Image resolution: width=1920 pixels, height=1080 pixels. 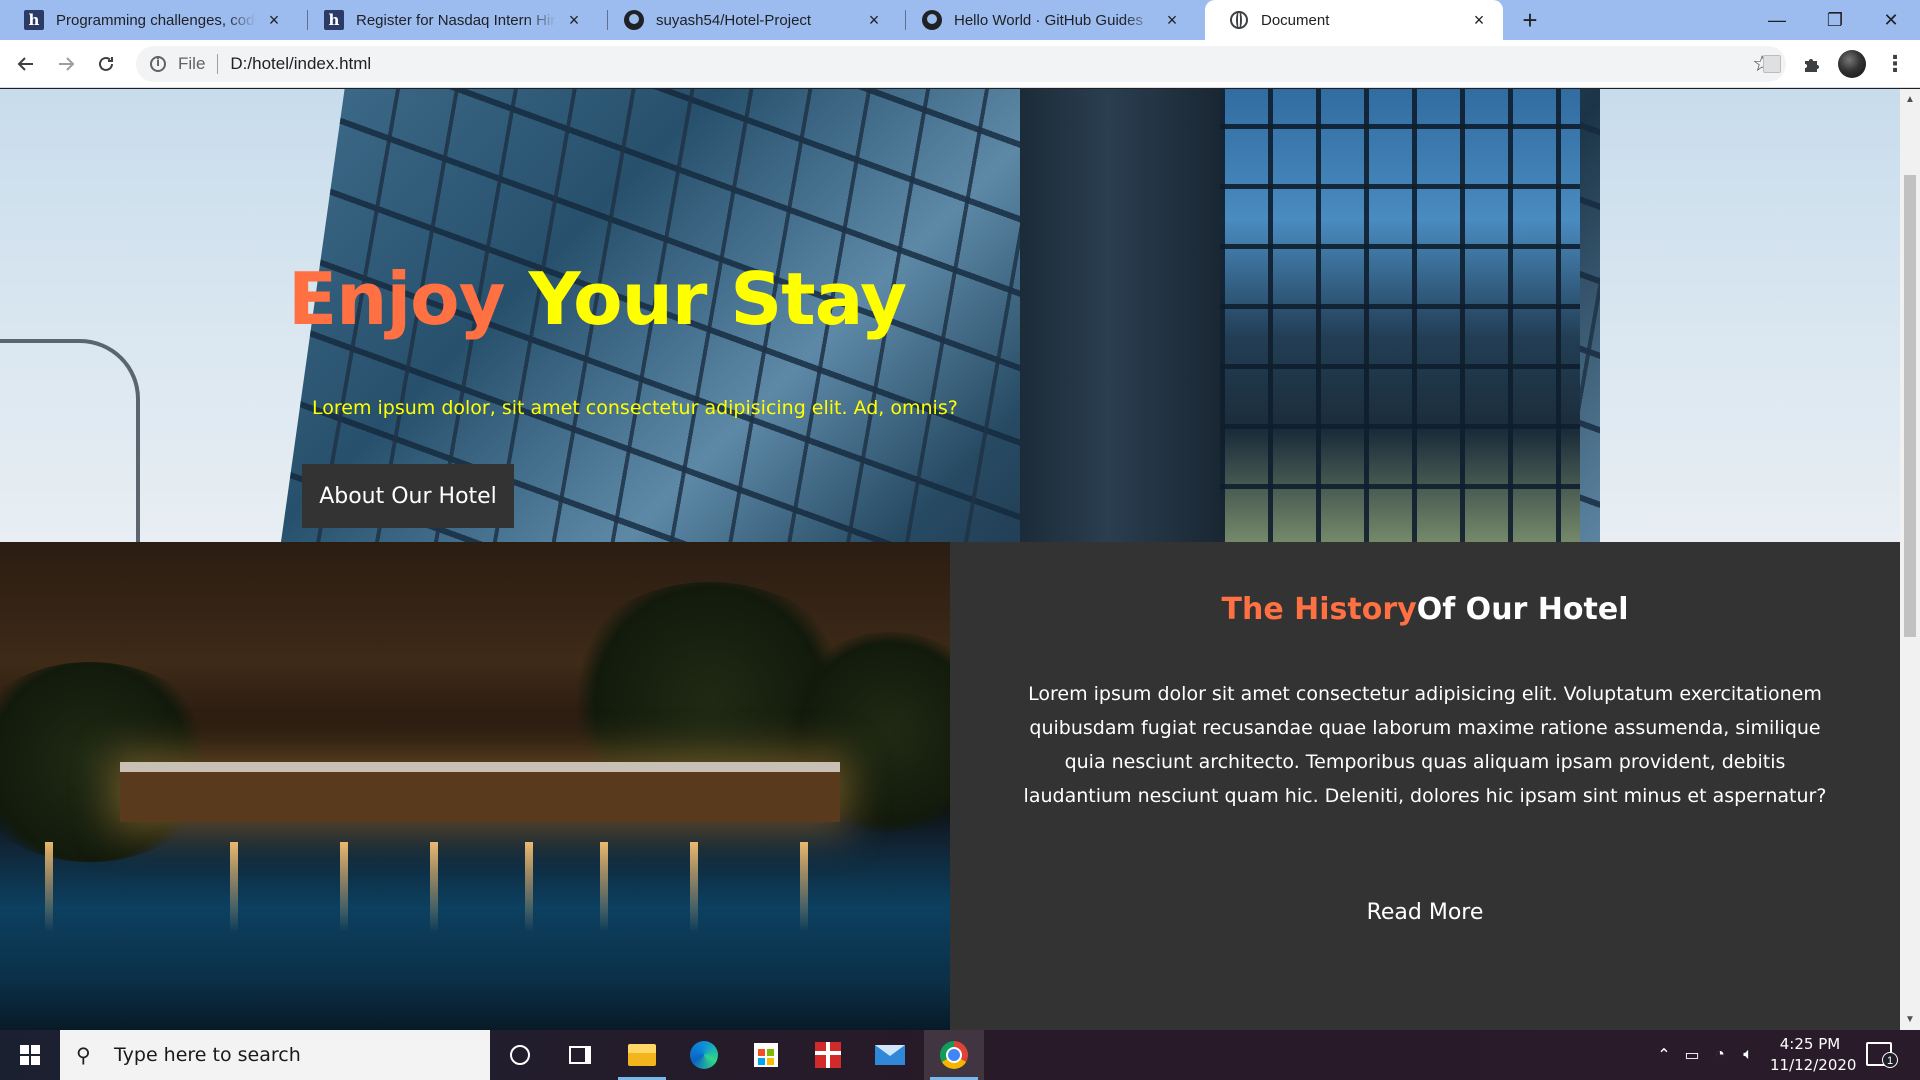 I want to click on pool-pavilion, so click(x=480, y=792).